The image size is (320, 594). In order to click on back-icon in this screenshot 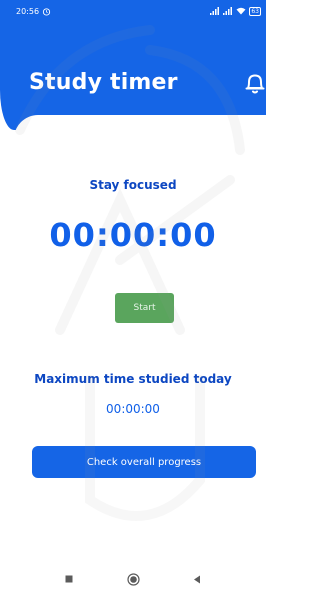, I will do `click(197, 579)`.